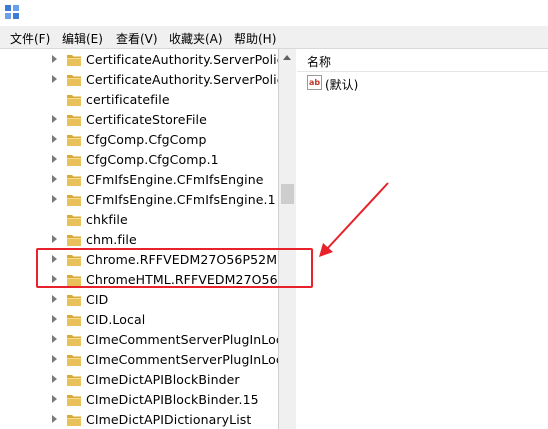 The height and width of the screenshot is (429, 548). I want to click on tree-item: ChromeHTML.RFFVEDM27O56P5, so click(139, 280).